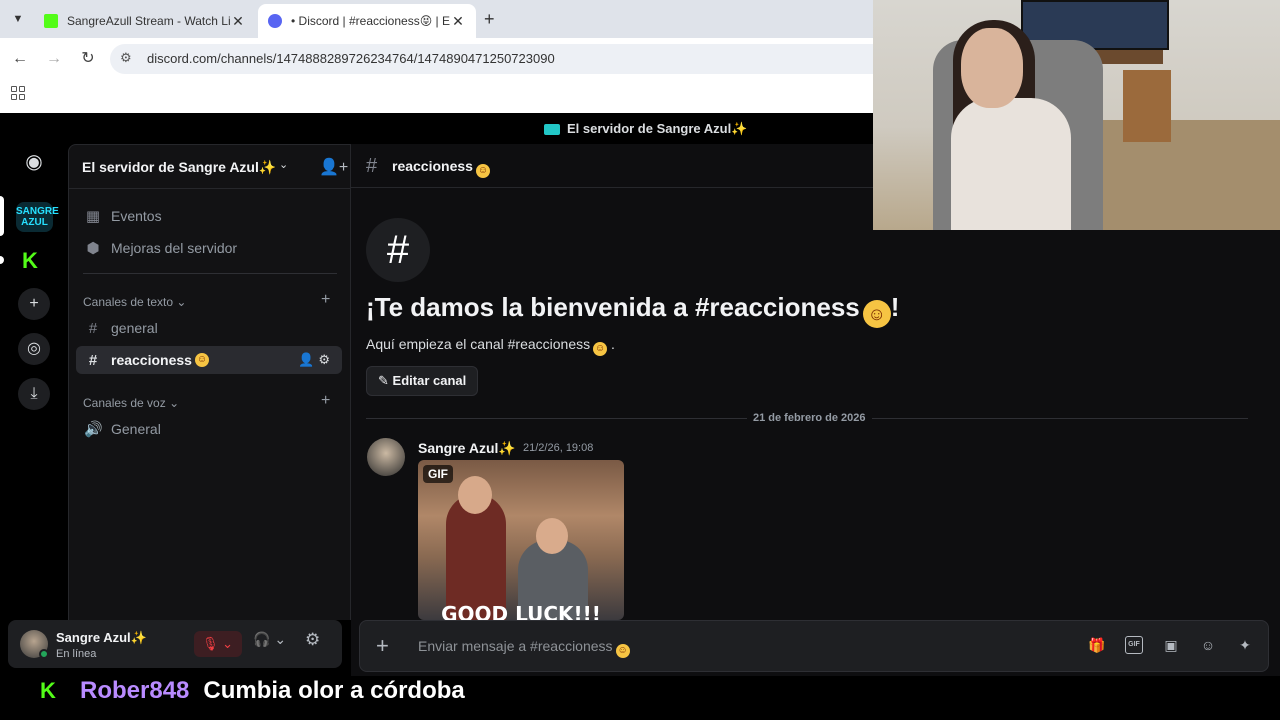  Describe the element at coordinates (432, 166) in the screenshot. I see `channel-title-text: reaccioness` at that location.